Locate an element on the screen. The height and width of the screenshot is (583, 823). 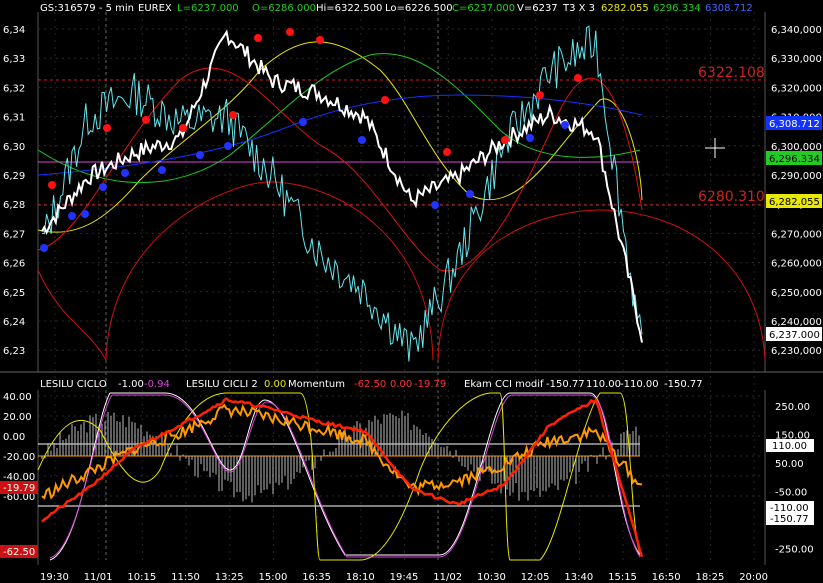
x-axis-label: 20:00 is located at coordinates (753, 577).